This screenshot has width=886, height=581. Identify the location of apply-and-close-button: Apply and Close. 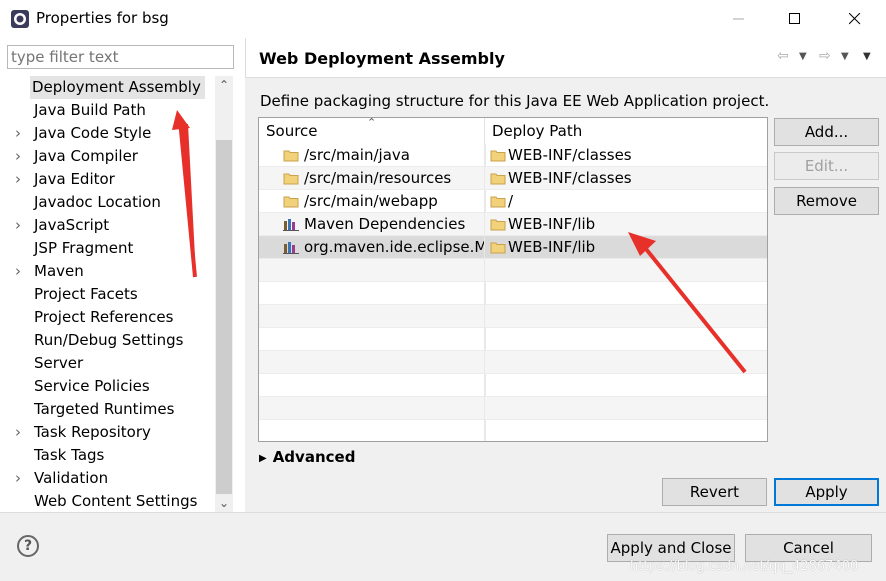
(671, 548).